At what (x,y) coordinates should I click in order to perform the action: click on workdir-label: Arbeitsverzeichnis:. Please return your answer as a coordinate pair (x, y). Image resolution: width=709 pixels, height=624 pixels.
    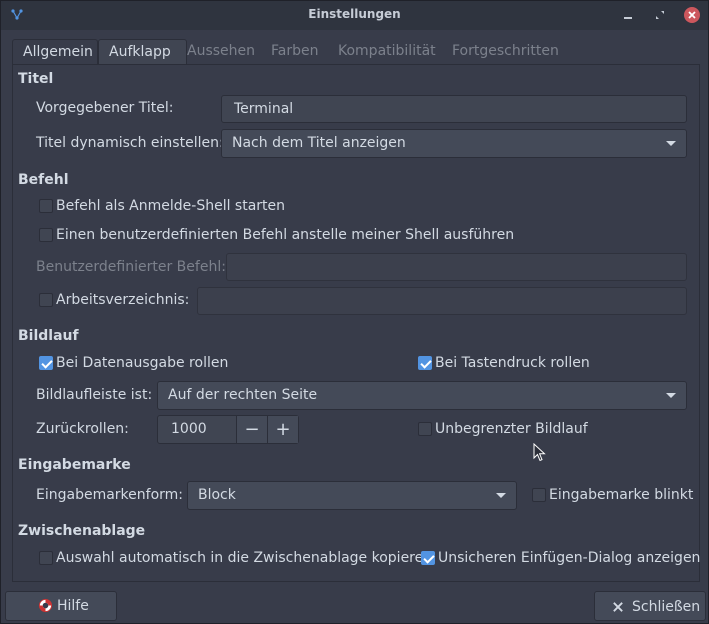
    Looking at the image, I should click on (122, 300).